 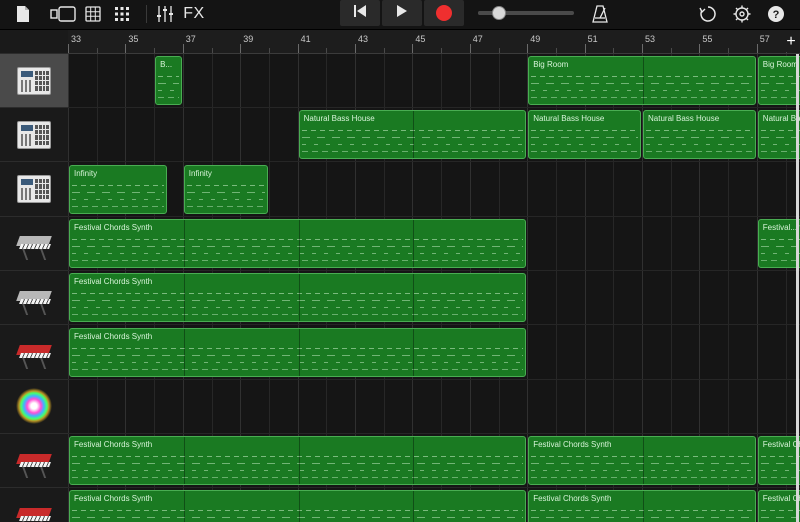 I want to click on help-icon: ?, so click(x=776, y=14).